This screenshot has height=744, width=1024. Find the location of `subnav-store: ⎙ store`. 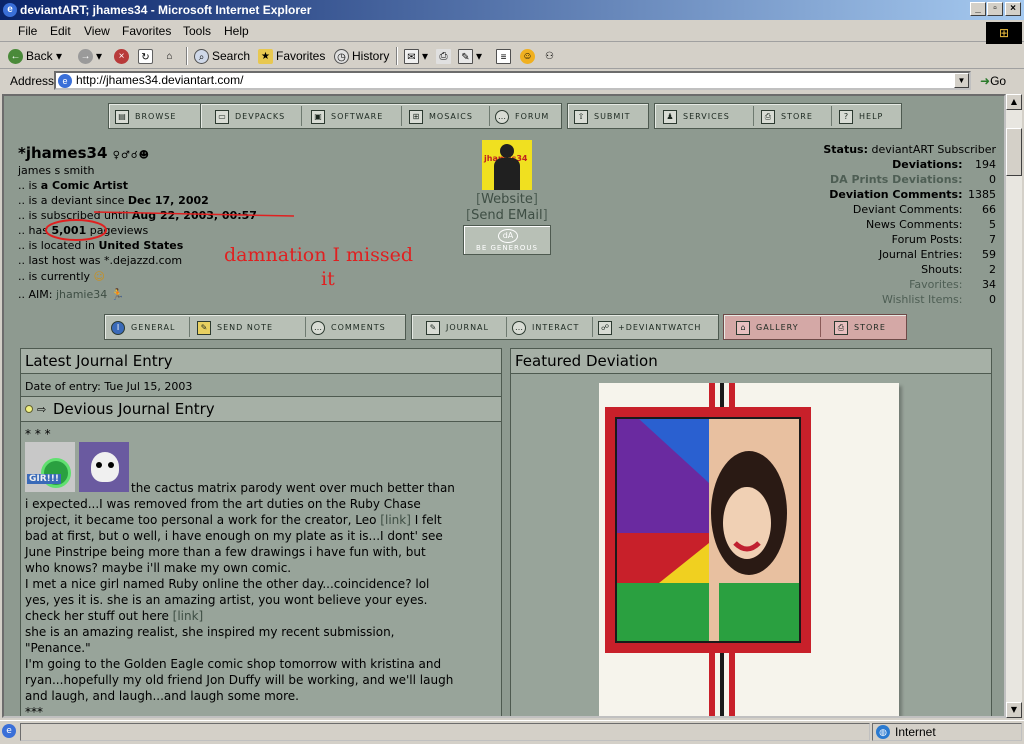

subnav-store: ⎙ store is located at coordinates (860, 328).